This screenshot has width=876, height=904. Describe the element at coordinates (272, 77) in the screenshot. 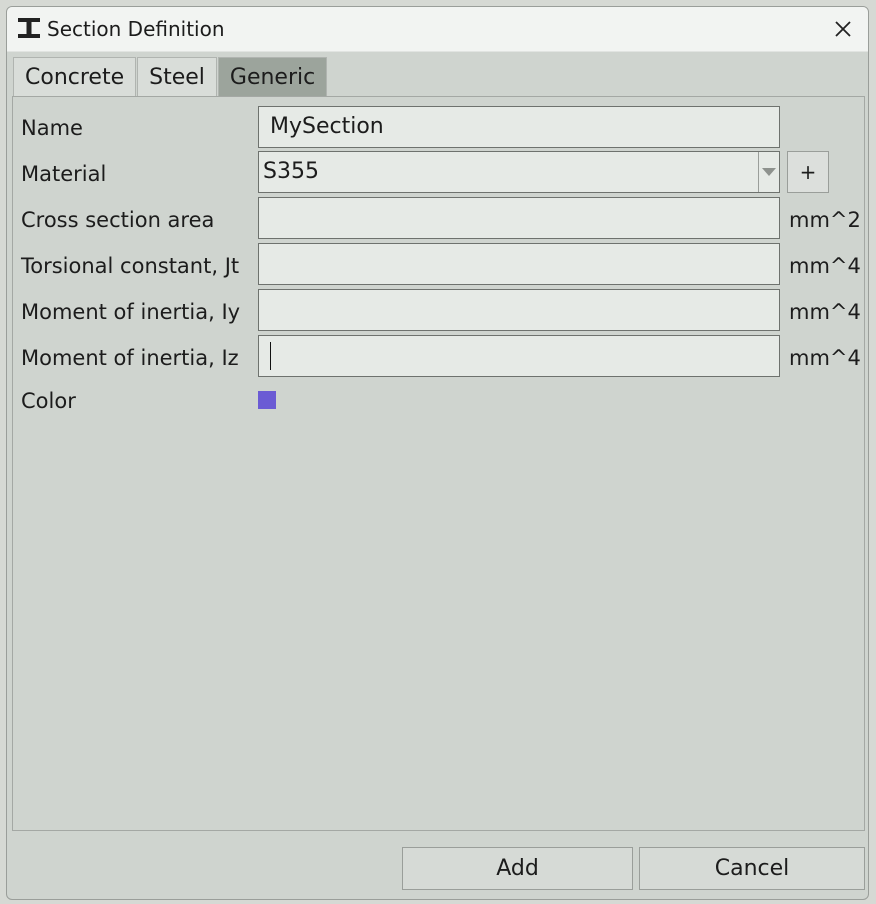

I see `tab-generic: Generic` at that location.